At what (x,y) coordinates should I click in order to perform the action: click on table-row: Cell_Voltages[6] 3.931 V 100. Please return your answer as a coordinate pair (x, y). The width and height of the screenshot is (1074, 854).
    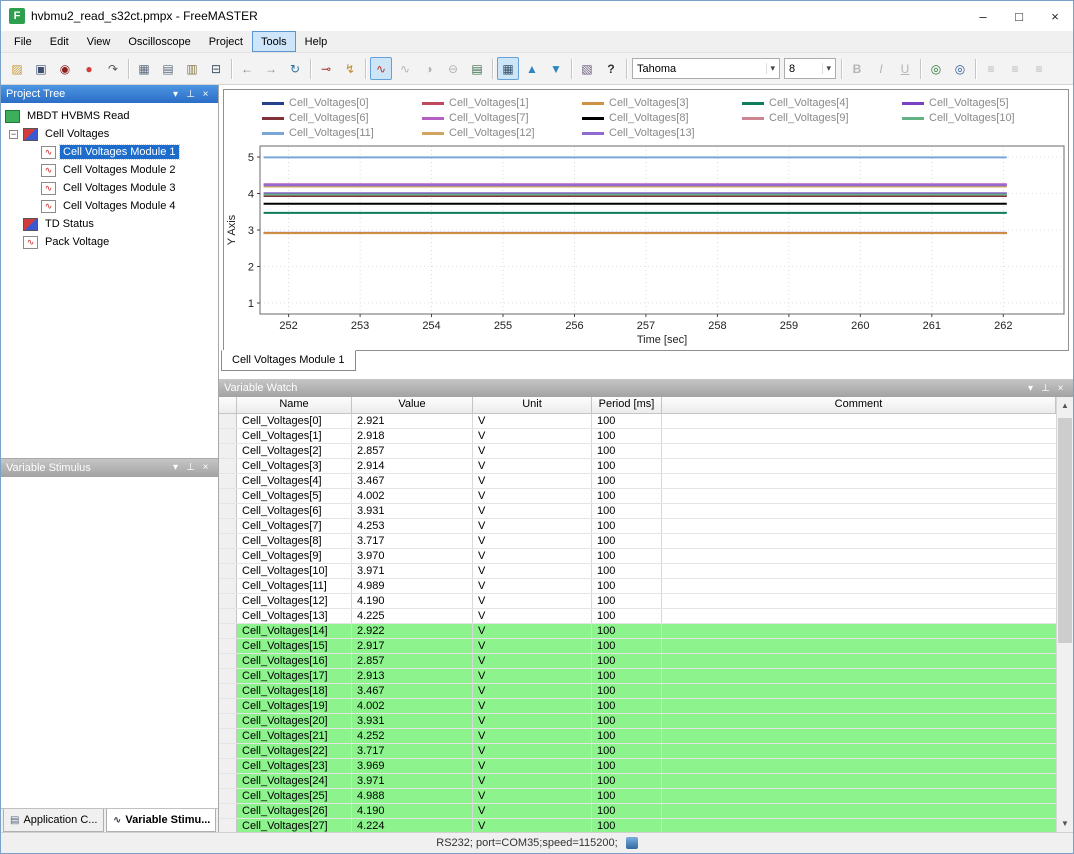
    Looking at the image, I should click on (637, 511).